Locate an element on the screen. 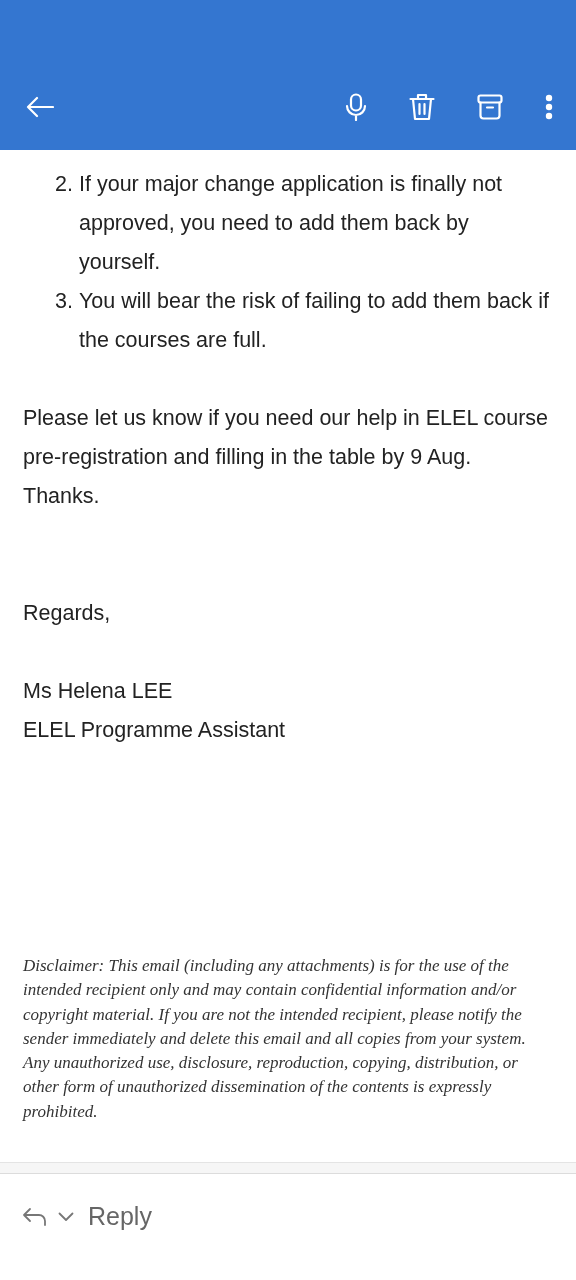 The height and width of the screenshot is (1280, 576). reply-button: Reply is located at coordinates (118, 1217).